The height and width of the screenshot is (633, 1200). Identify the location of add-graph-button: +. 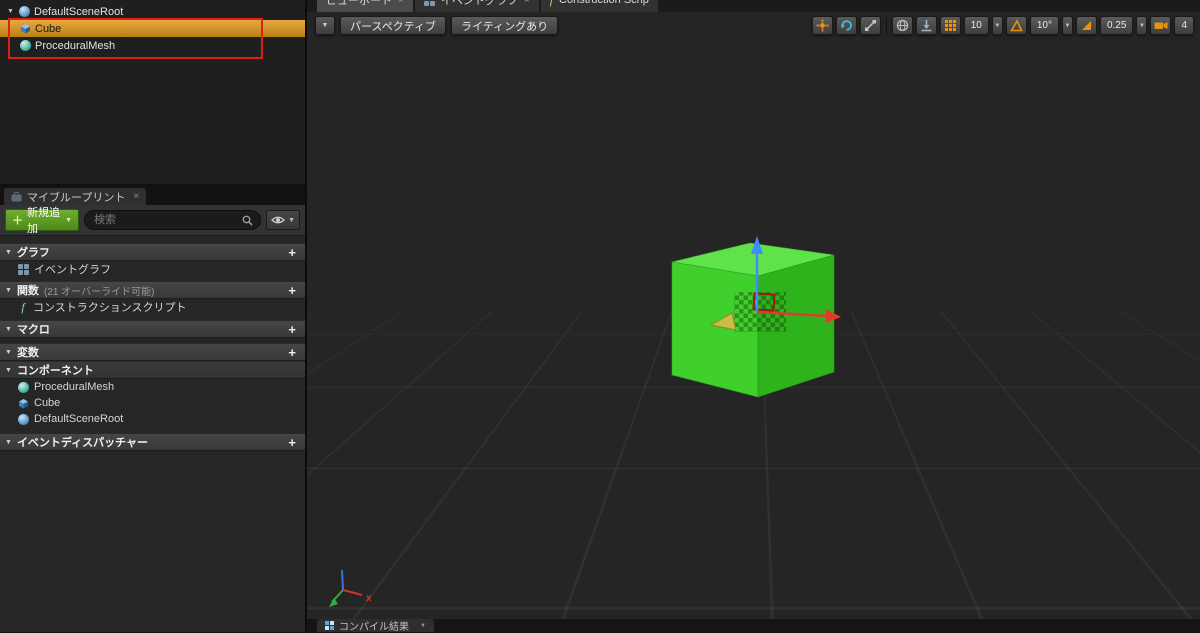
(292, 252).